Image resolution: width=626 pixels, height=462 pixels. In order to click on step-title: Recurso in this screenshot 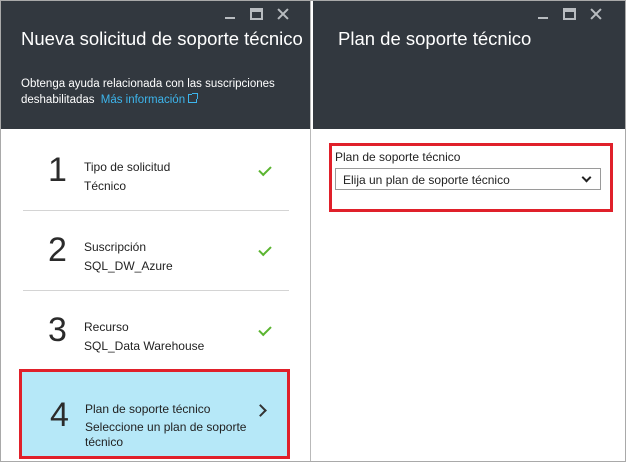, I will do `click(106, 327)`.